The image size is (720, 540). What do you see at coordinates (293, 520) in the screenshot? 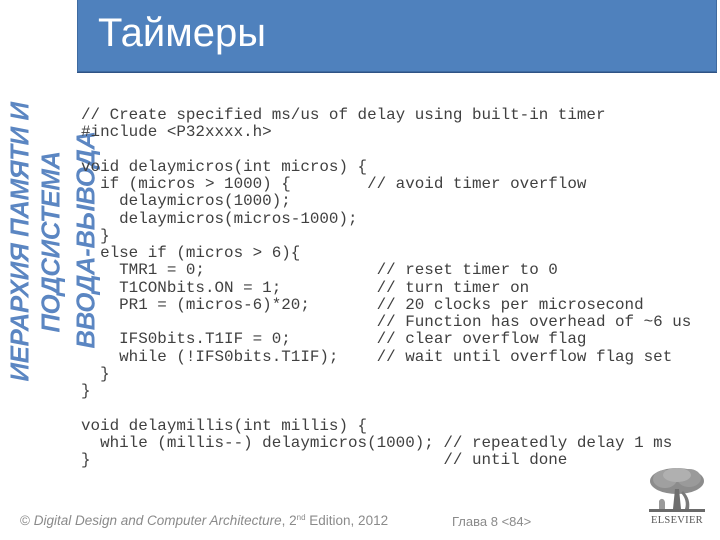
I see `edition-number: 2` at bounding box center [293, 520].